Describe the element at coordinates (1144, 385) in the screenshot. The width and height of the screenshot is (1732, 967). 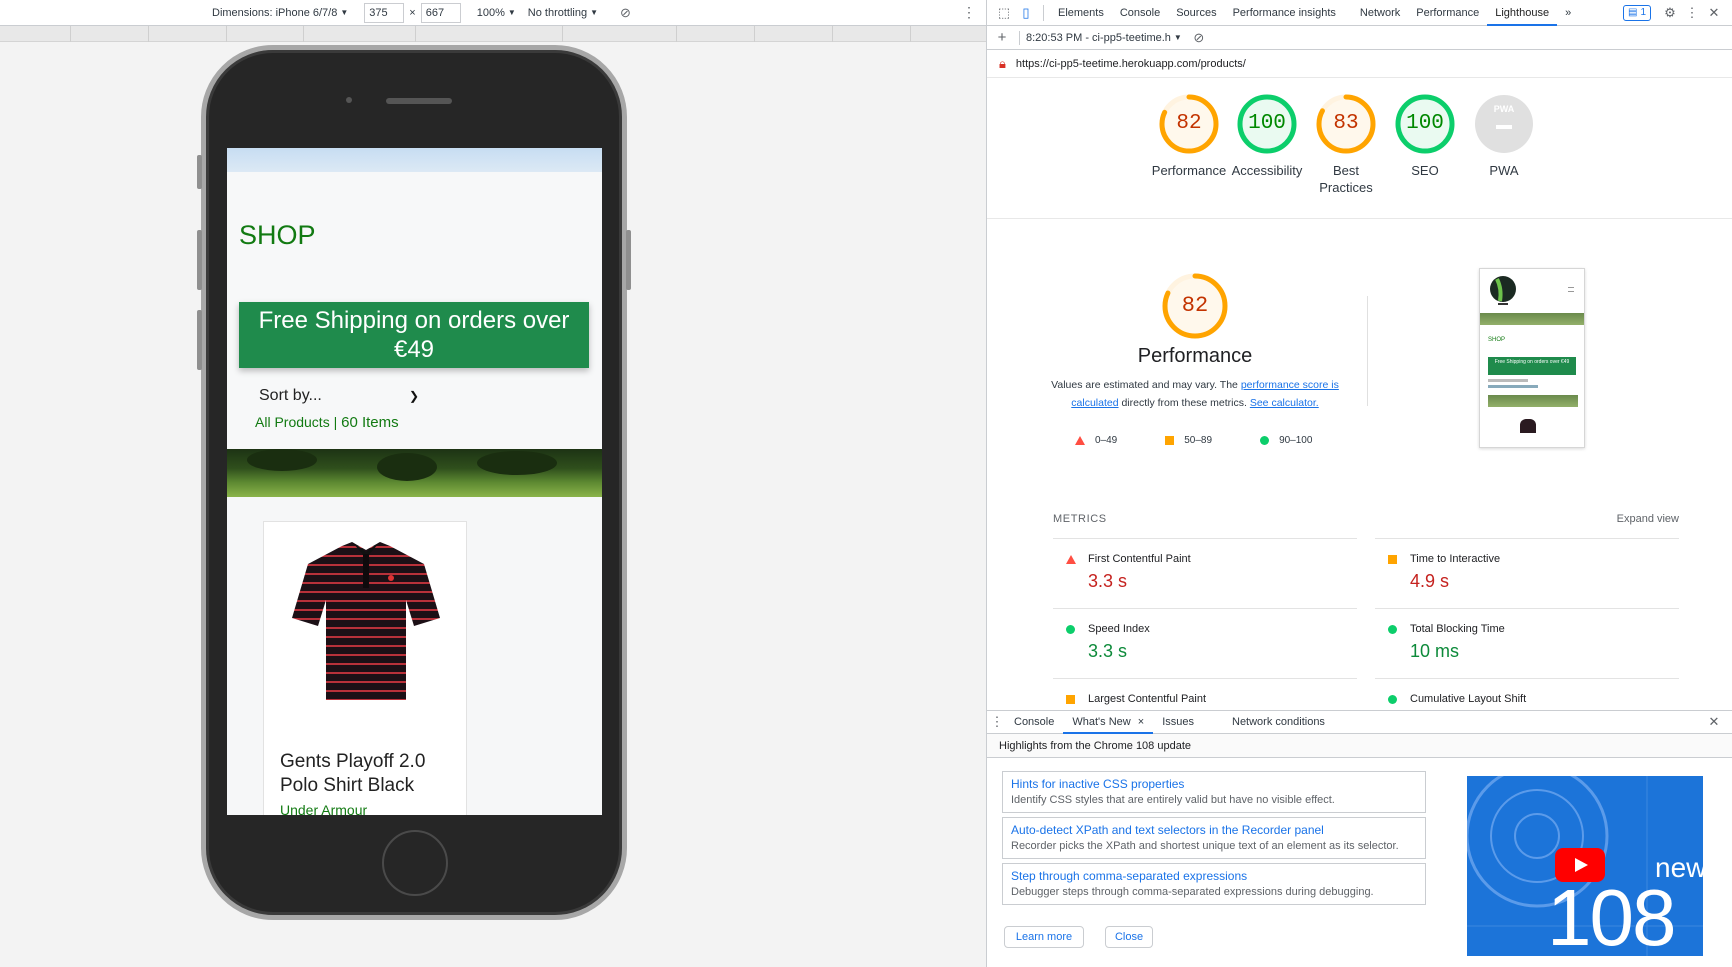
I see `desc-text: Values are estimated and may vary. The` at that location.